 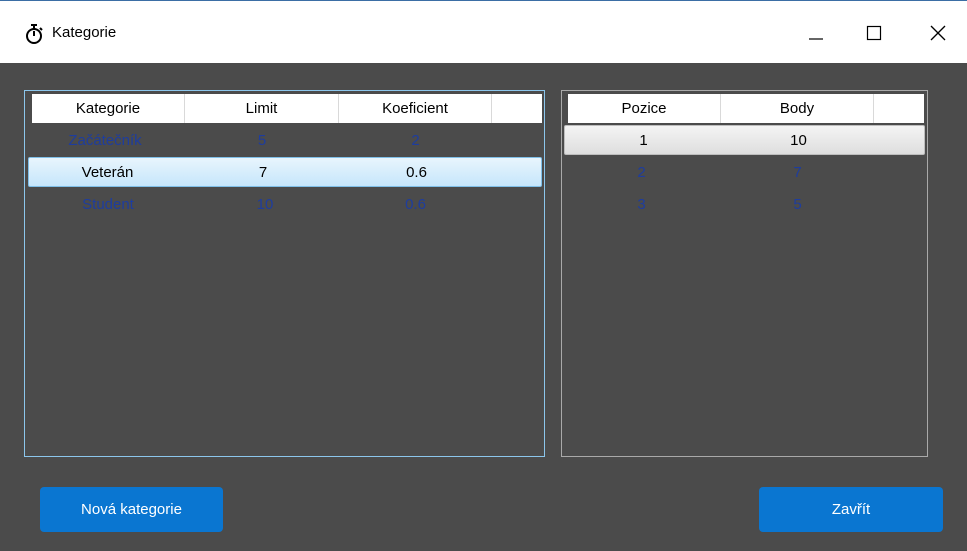 What do you see at coordinates (263, 172) in the screenshot?
I see `cell-limit: 7` at bounding box center [263, 172].